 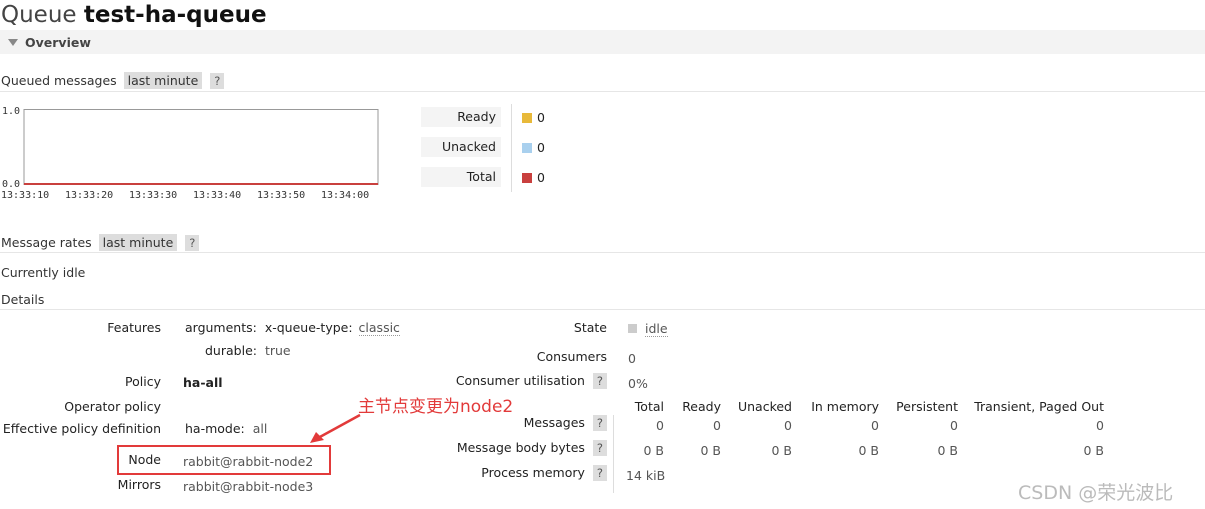 What do you see at coordinates (511, 148) in the screenshot?
I see `legend-divider` at bounding box center [511, 148].